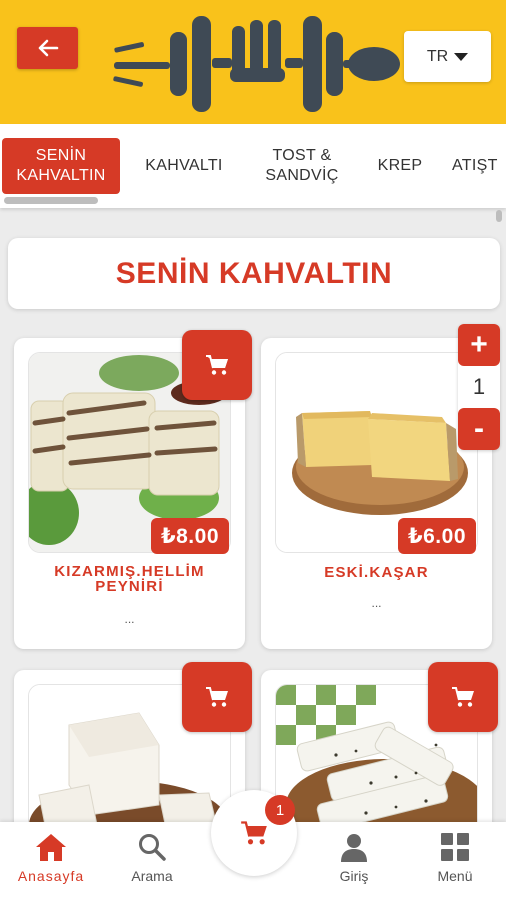  I want to click on nav-menu-label: Menü, so click(455, 876).